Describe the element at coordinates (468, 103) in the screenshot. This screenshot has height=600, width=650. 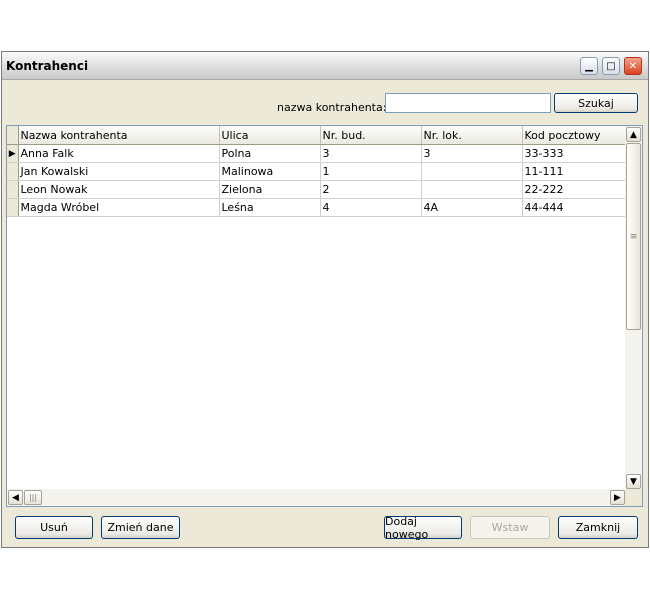
I see `search-input` at that location.